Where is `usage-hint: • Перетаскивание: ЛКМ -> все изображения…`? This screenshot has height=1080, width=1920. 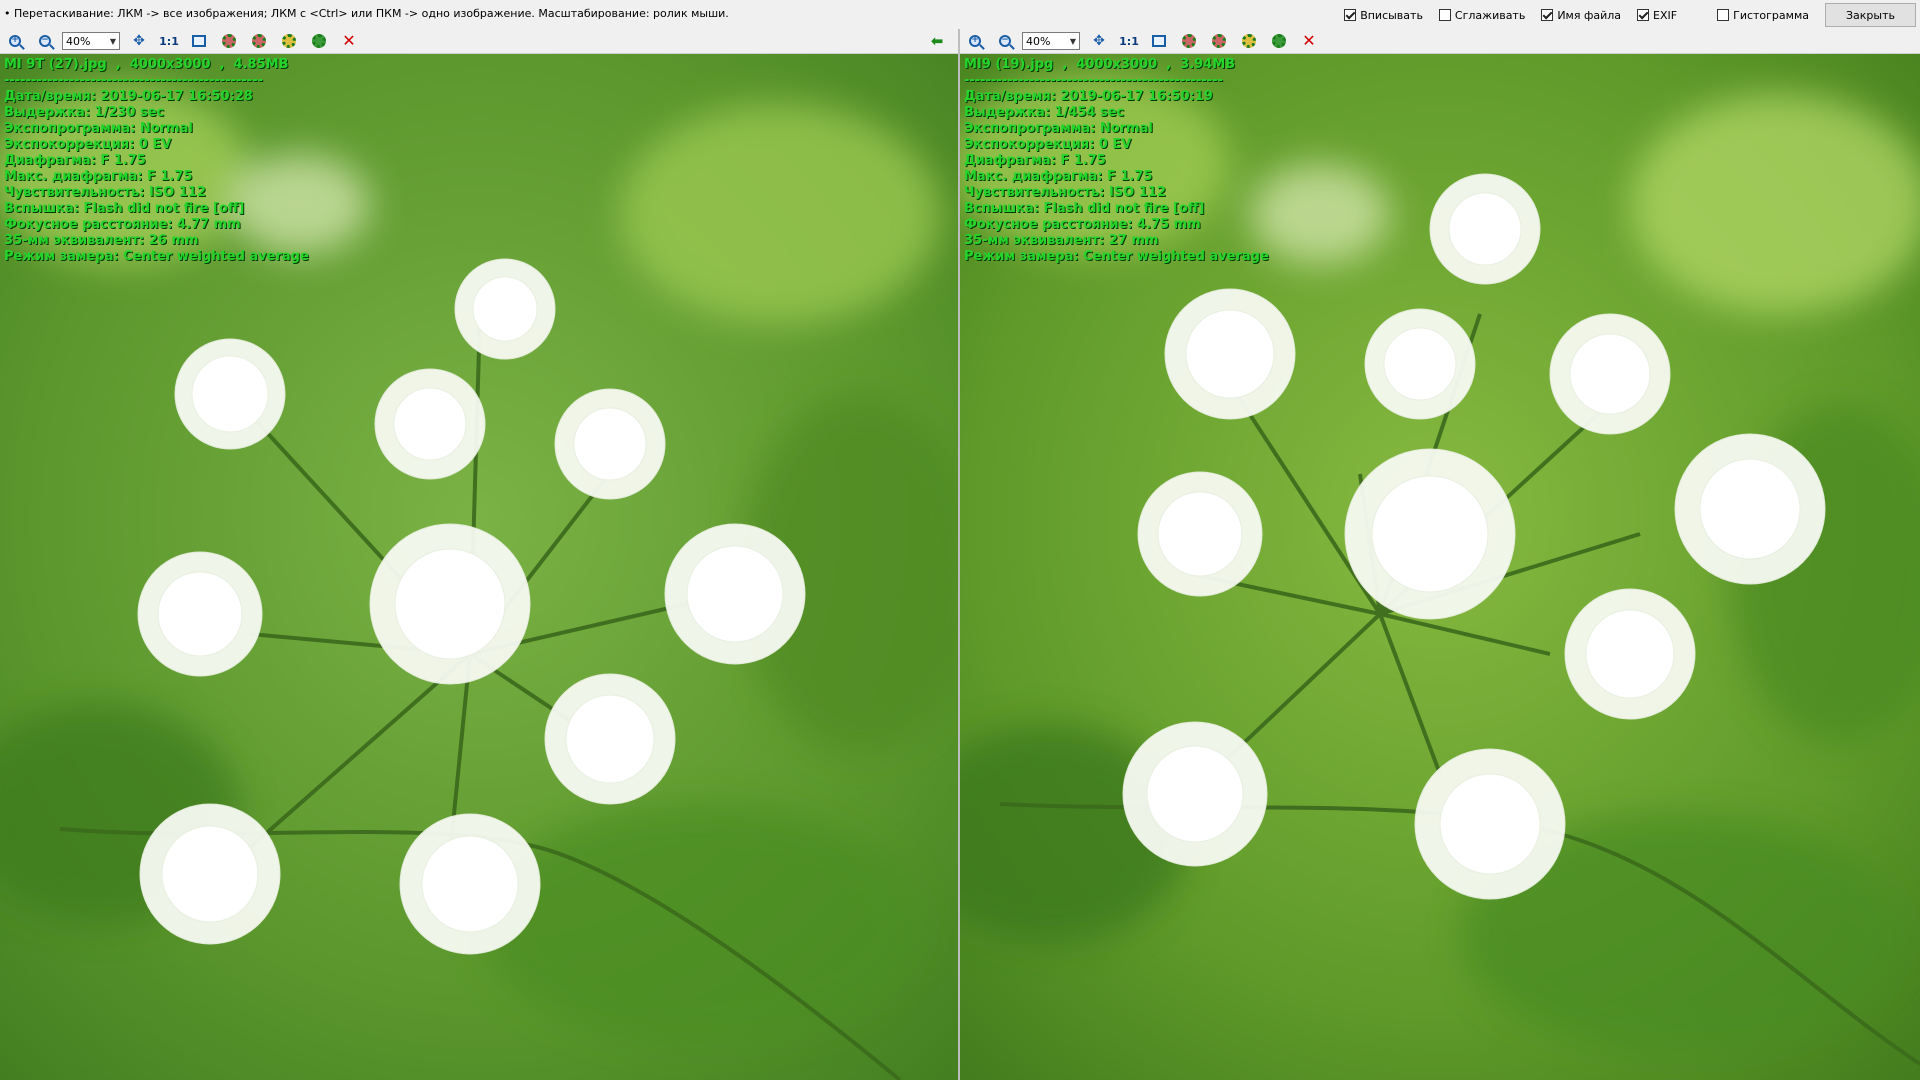 usage-hint: • Перетаскивание: ЛКМ -> все изображения… is located at coordinates (366, 13).